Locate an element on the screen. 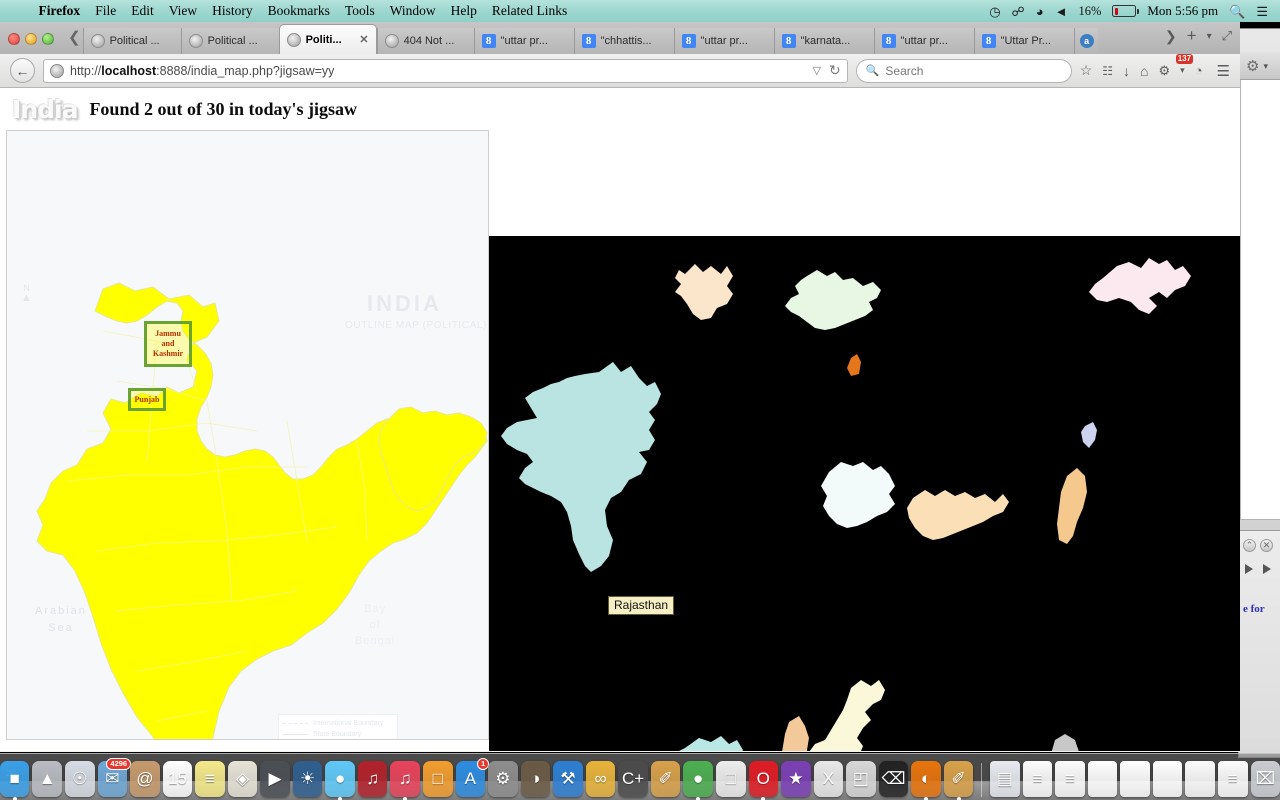 This screenshot has width=1280, height=800. dock-icon-xcode: ⚒ is located at coordinates (568, 779).